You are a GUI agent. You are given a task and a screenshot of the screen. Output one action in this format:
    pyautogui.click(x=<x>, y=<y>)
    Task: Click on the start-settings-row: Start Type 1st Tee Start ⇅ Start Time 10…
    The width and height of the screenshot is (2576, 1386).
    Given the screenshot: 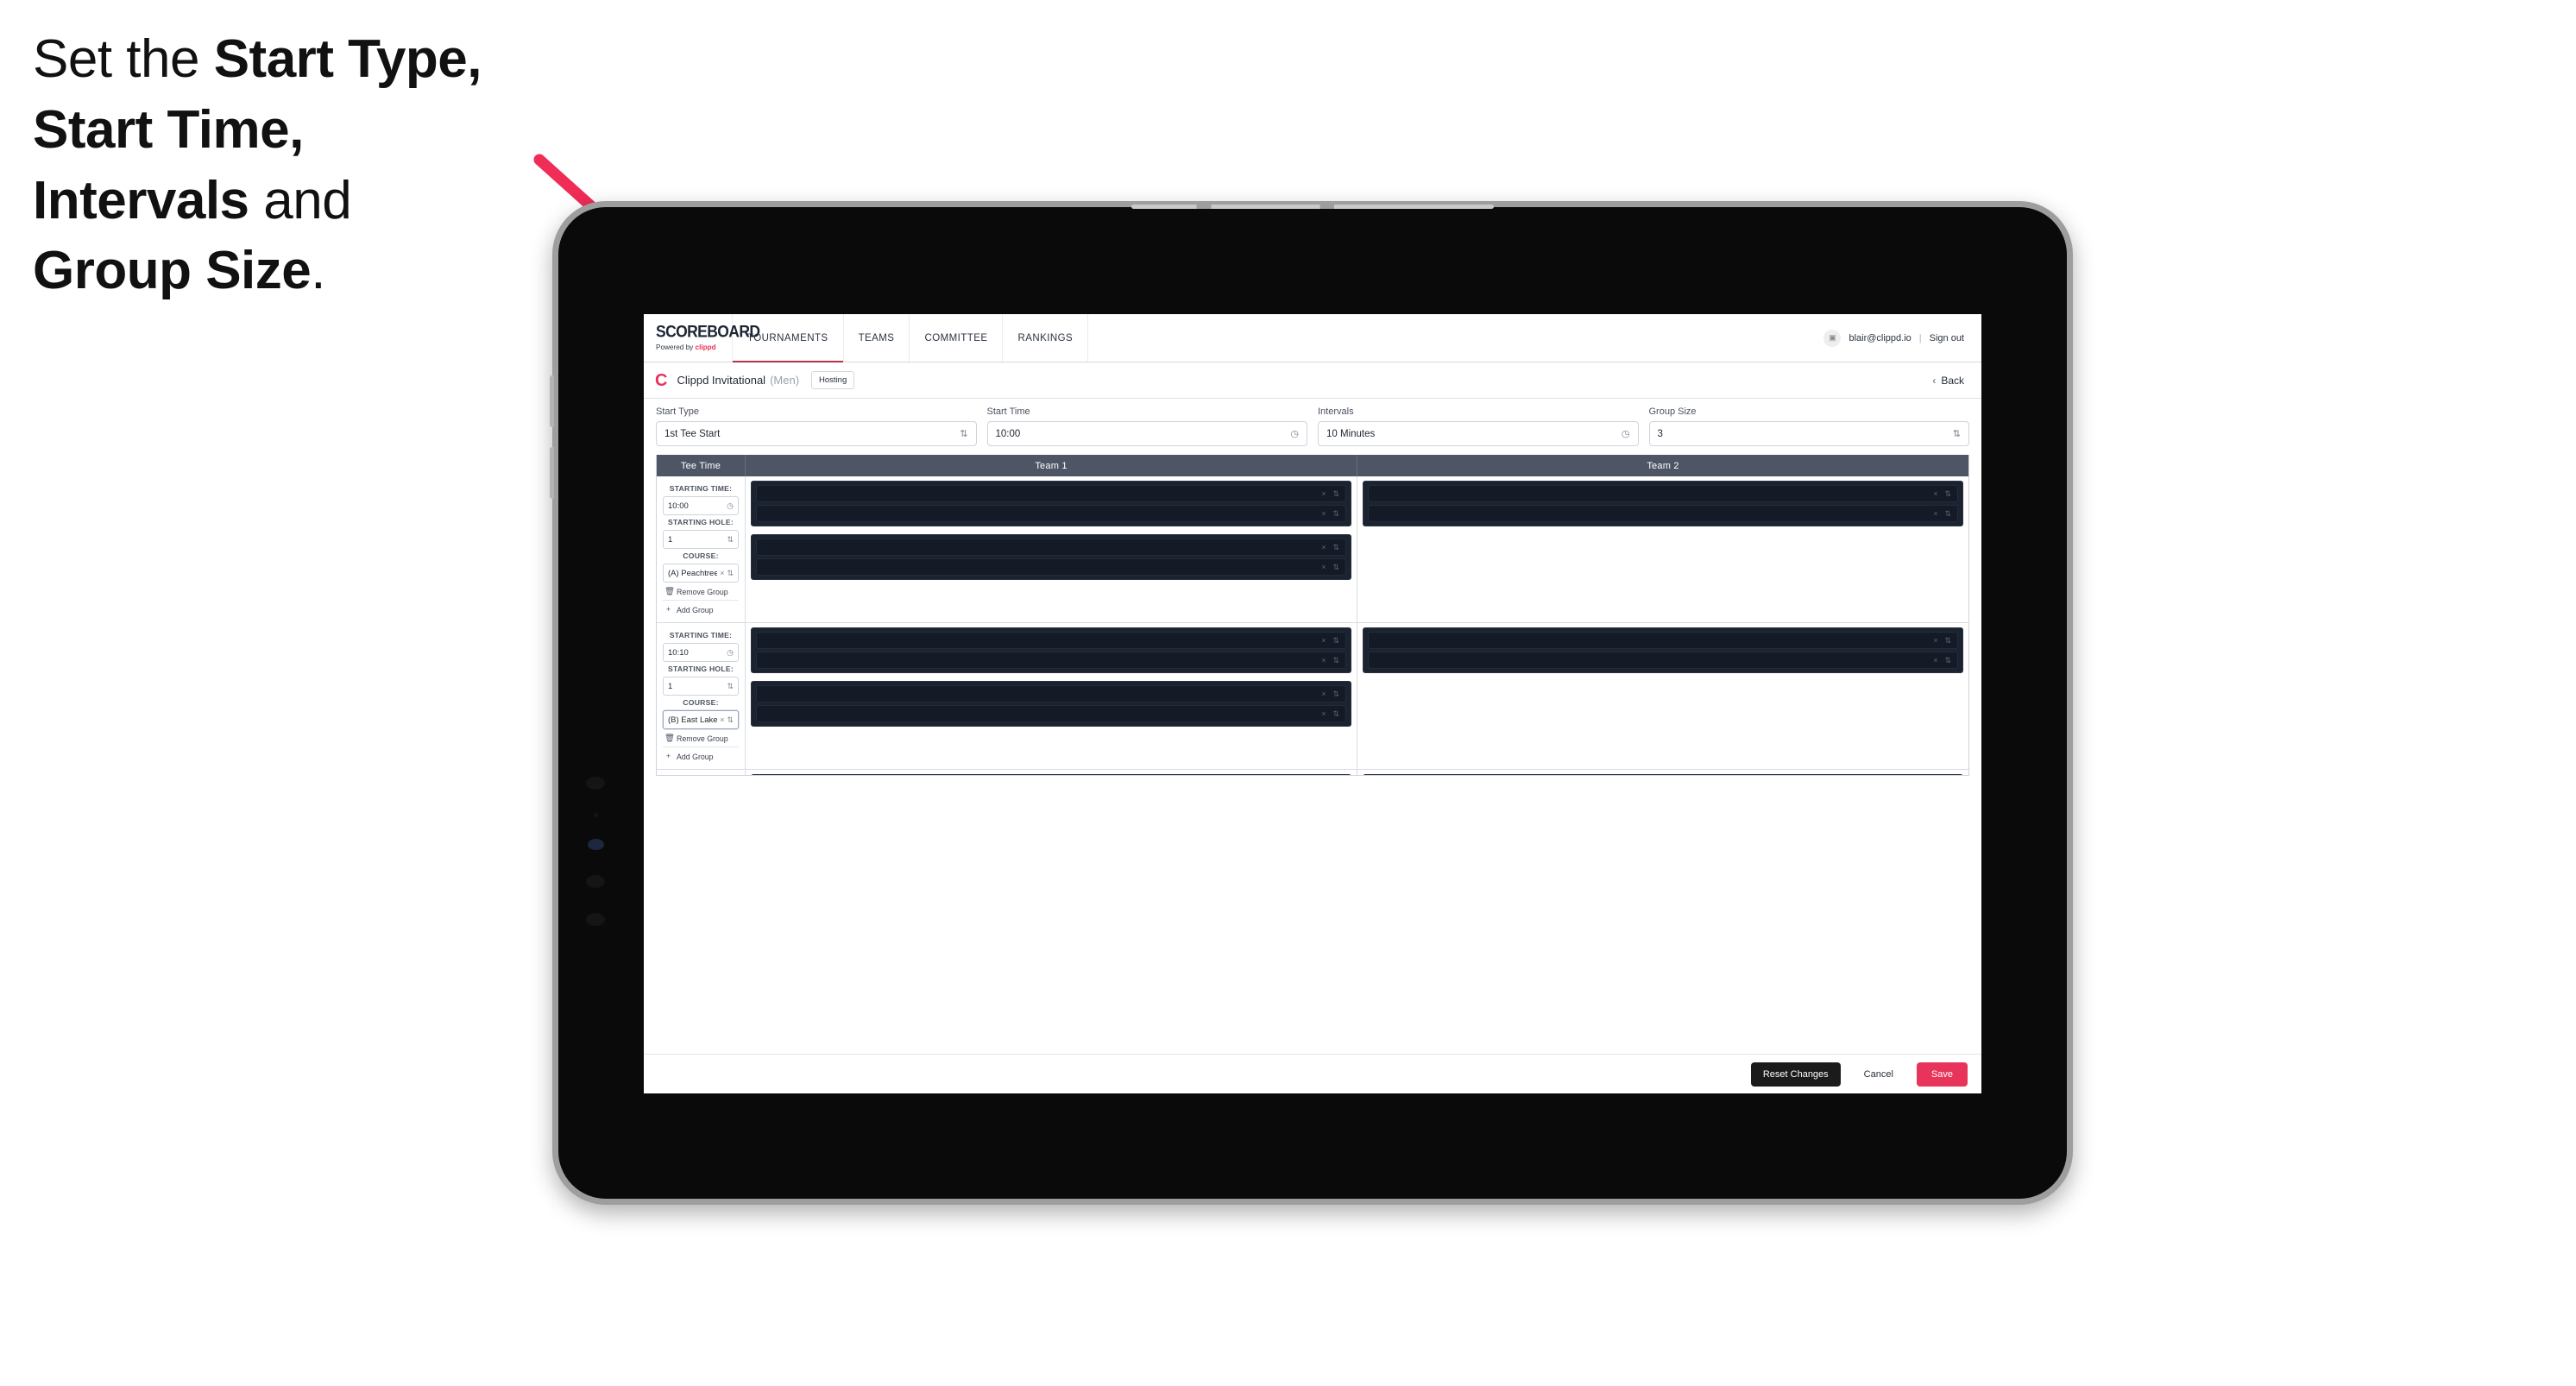 What is the action you would take?
    pyautogui.click(x=1313, y=427)
    